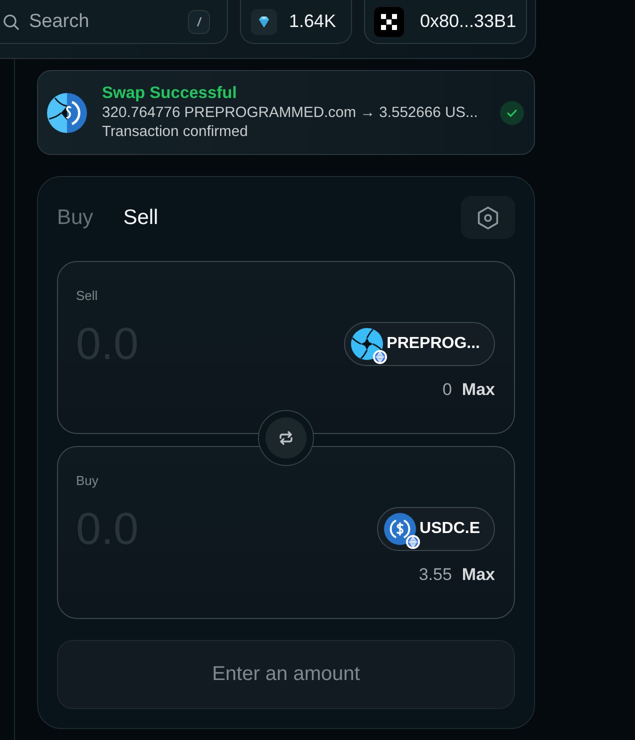  I want to click on search-icon, so click(11, 22).